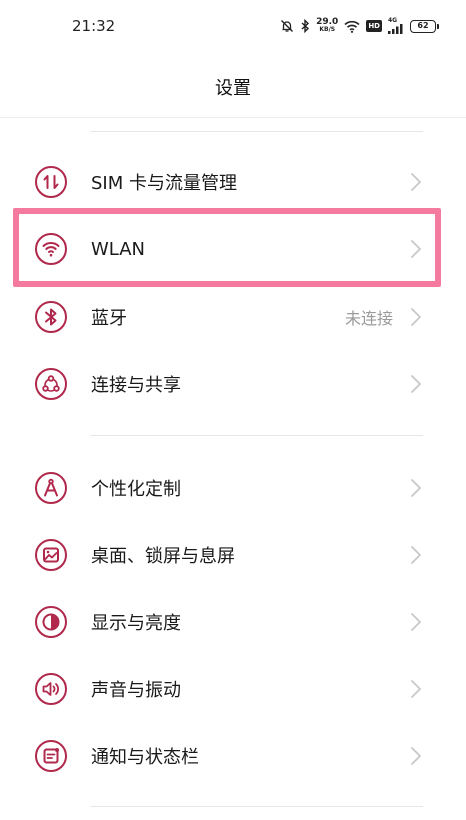 This screenshot has width=466, height=820. What do you see at coordinates (233, 384) in the screenshot?
I see `settings-item-connection-share: 连接与共享` at bounding box center [233, 384].